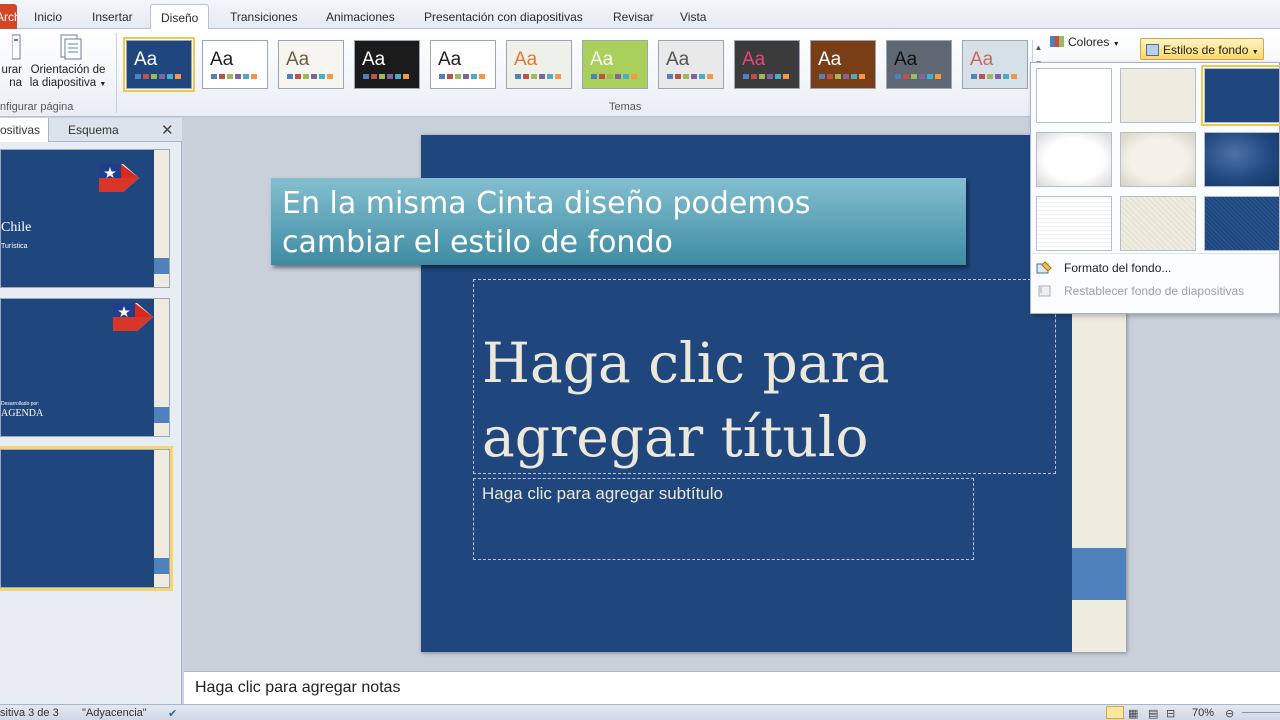 The image size is (1280, 720). Describe the element at coordinates (85, 218) in the screenshot. I see `slide-thumbnail-1: Chile Turística` at that location.